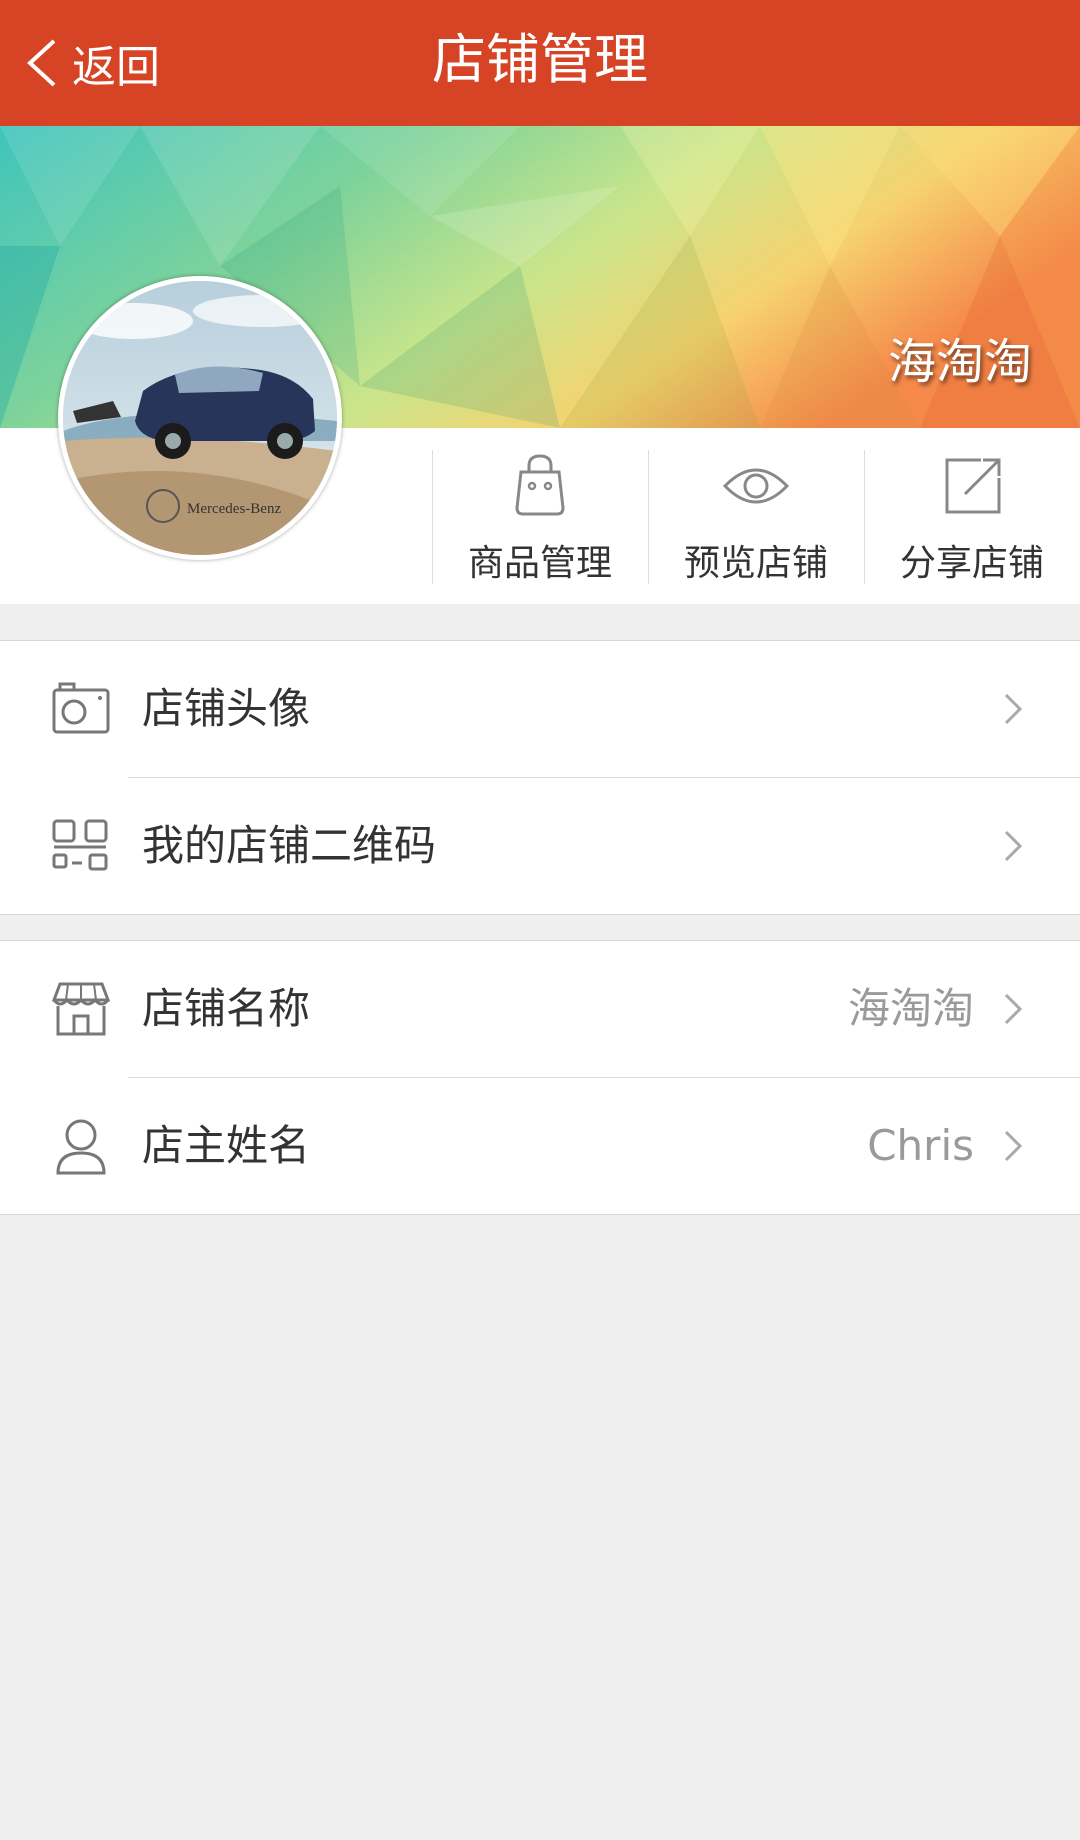 This screenshot has height=1840, width=1080. What do you see at coordinates (540, 517) in the screenshot?
I see `product-management-button: 商品管理` at bounding box center [540, 517].